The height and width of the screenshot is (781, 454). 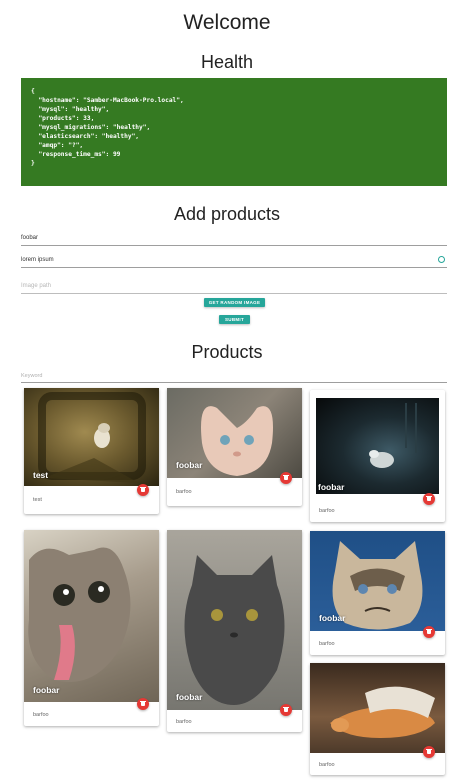 I want to click on product-description-input: lorem ipsum, so click(x=234, y=261).